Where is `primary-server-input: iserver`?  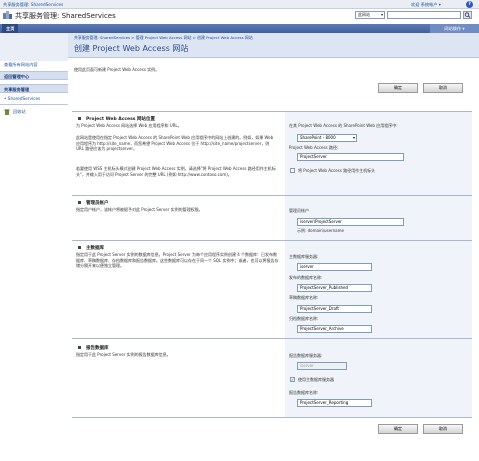 primary-server-input: iserver is located at coordinates (334, 267).